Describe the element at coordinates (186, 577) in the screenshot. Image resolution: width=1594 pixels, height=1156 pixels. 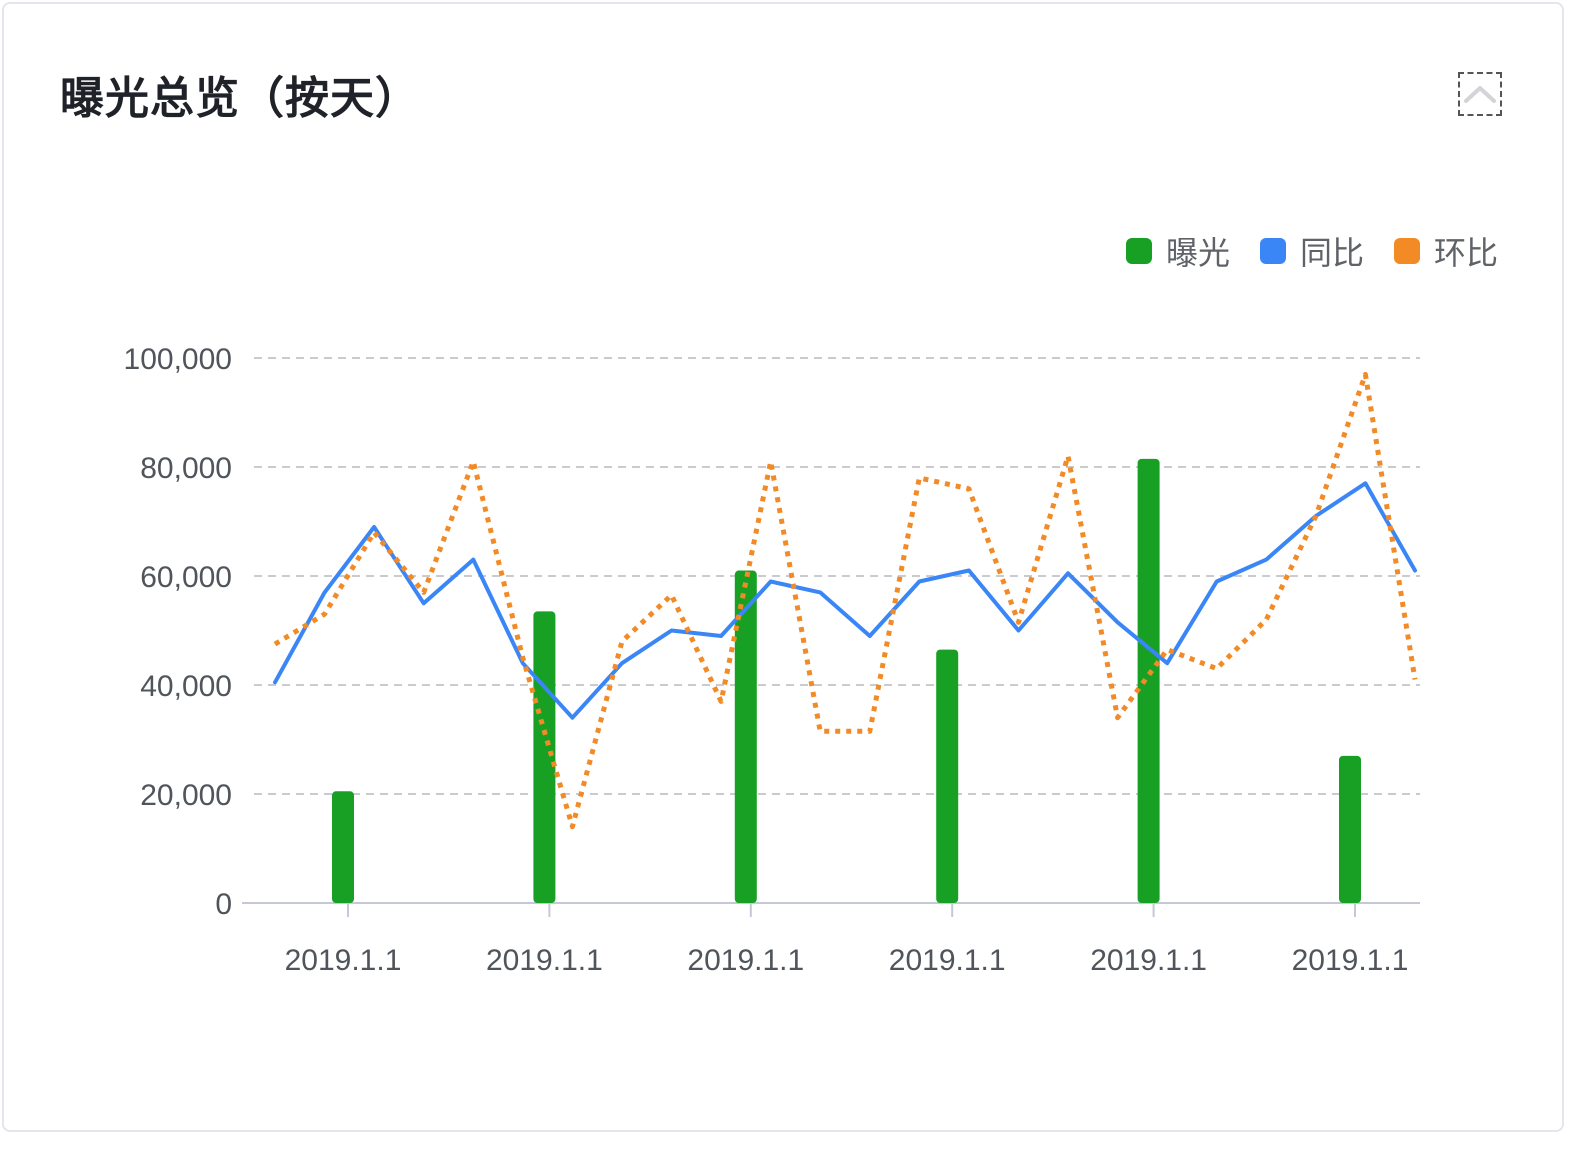
I see `y-tick-label: 60,000` at that location.